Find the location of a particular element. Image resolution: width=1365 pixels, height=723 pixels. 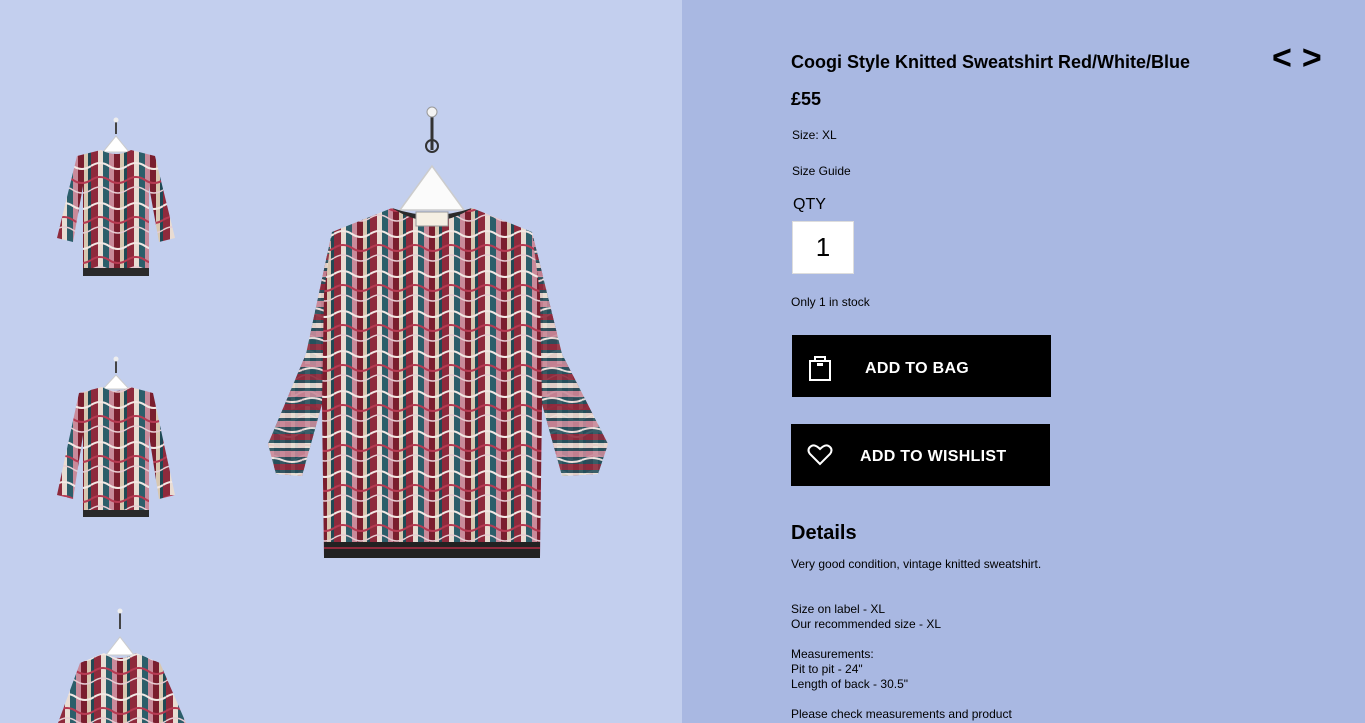

size-guide-link: Size Guide is located at coordinates (821, 171).